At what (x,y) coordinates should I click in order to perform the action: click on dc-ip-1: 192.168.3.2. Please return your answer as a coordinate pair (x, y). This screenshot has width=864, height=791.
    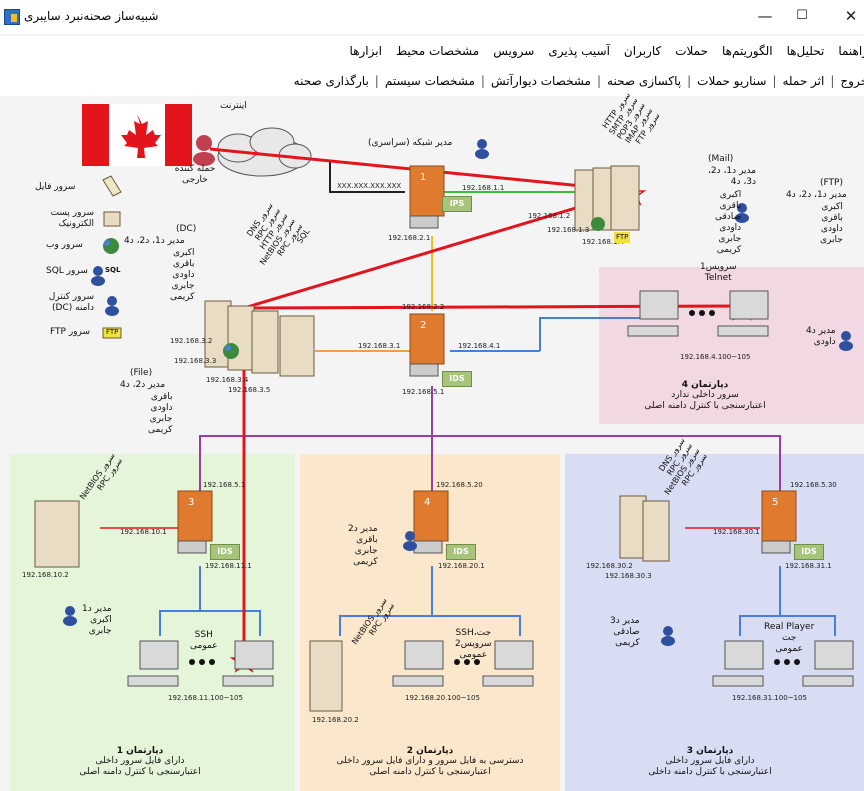
    Looking at the image, I should click on (191, 341).